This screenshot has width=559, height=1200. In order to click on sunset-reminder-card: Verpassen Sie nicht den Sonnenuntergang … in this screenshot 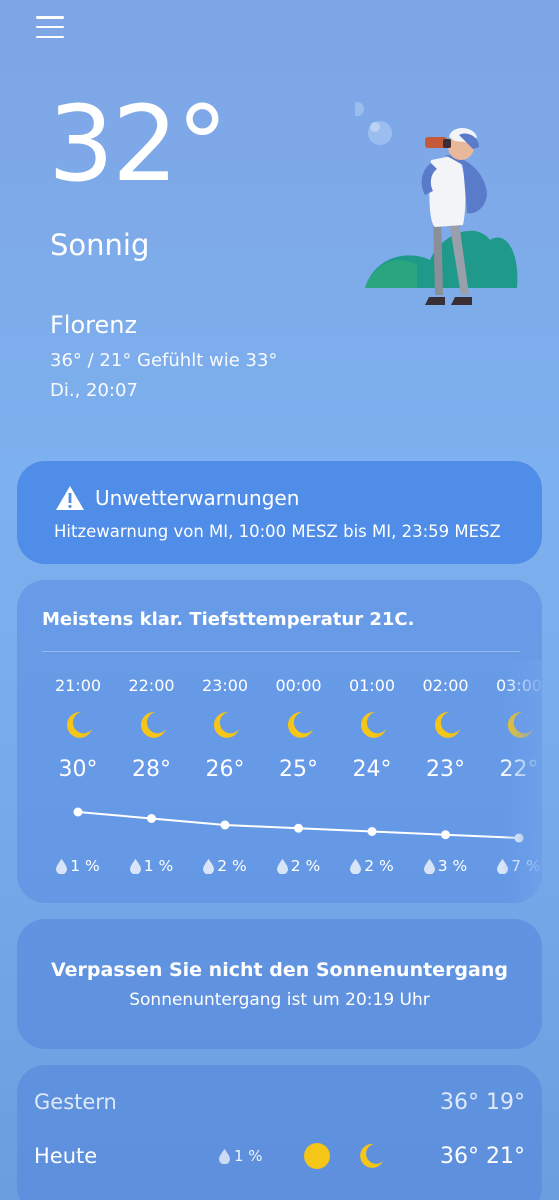, I will do `click(279, 984)`.